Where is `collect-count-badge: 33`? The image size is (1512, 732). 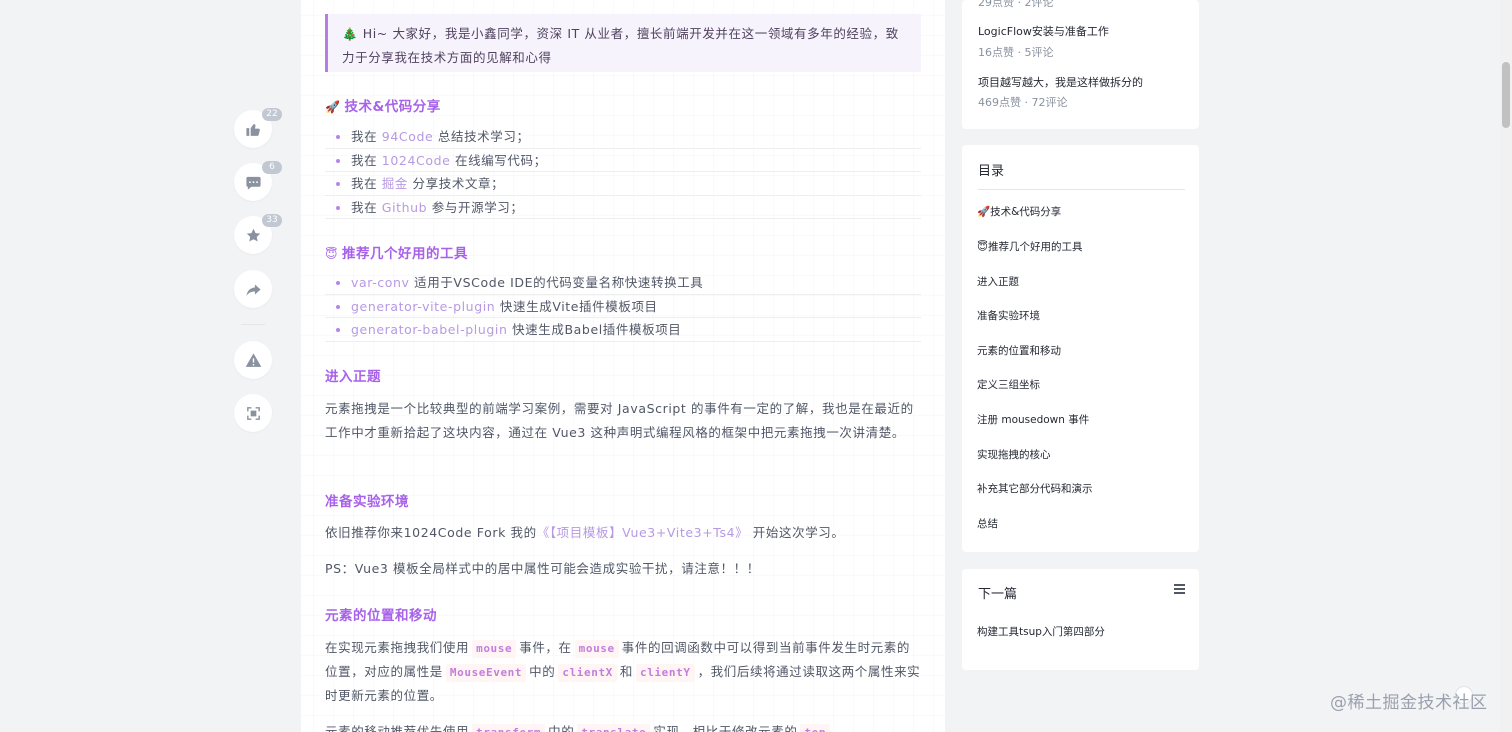
collect-count-badge: 33 is located at coordinates (272, 220).